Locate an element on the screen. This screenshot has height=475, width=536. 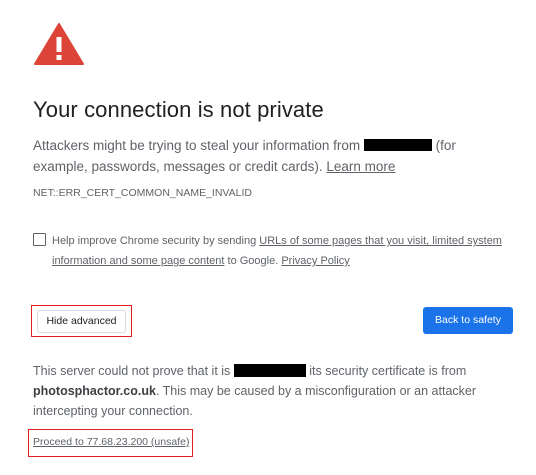
details-text-cont: its security certificate is from is located at coordinates (386, 371).